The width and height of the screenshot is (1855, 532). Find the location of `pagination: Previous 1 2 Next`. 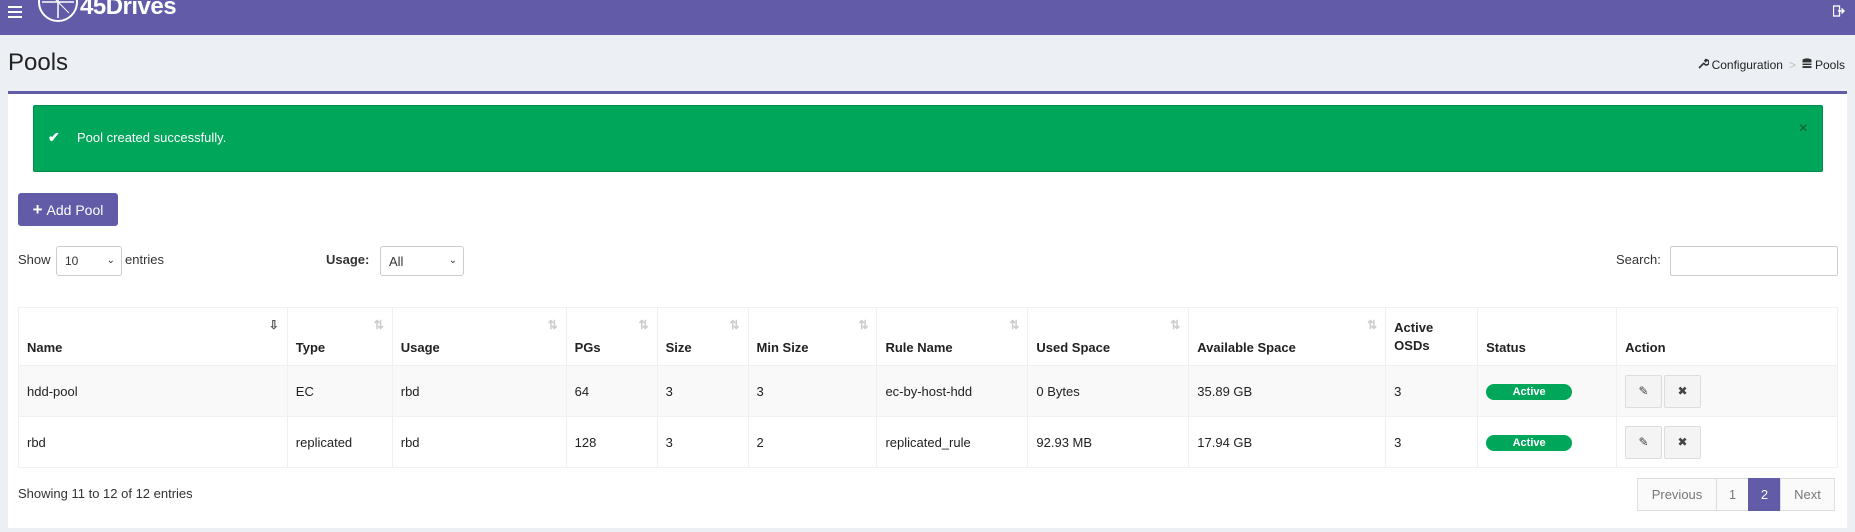

pagination: Previous 1 2 Next is located at coordinates (1736, 494).